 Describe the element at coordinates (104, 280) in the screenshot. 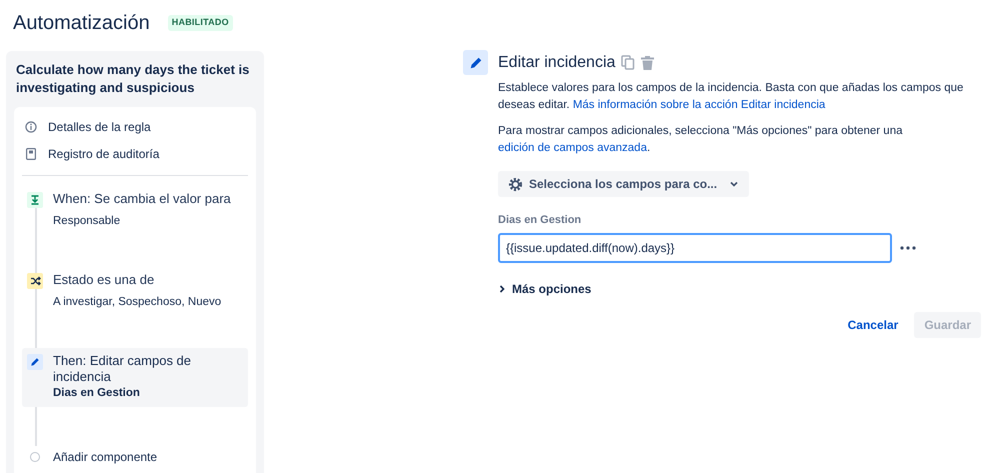

I see `step-title: Estado es una de` at that location.